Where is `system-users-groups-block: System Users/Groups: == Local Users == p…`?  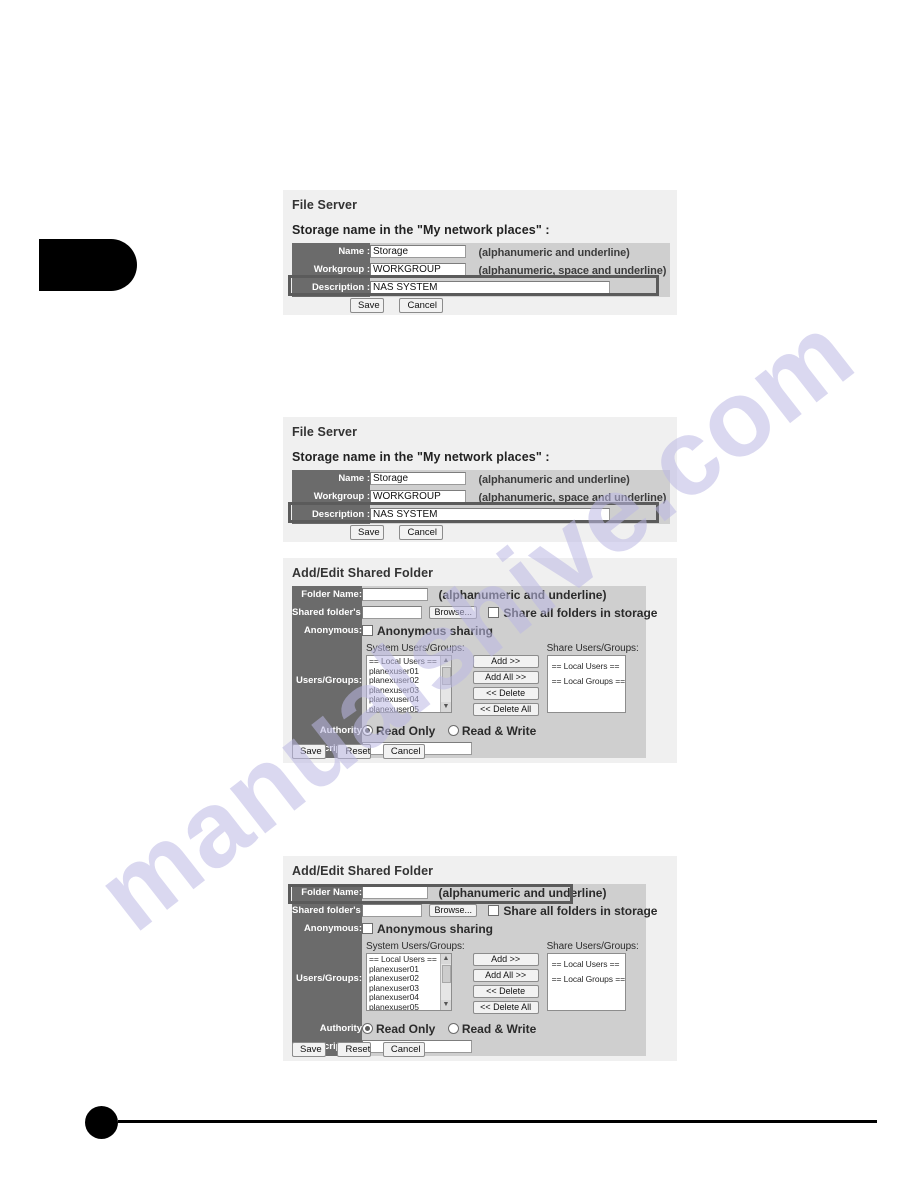
system-users-groups-block: System Users/Groups: == Local Users == p… is located at coordinates (415, 976).